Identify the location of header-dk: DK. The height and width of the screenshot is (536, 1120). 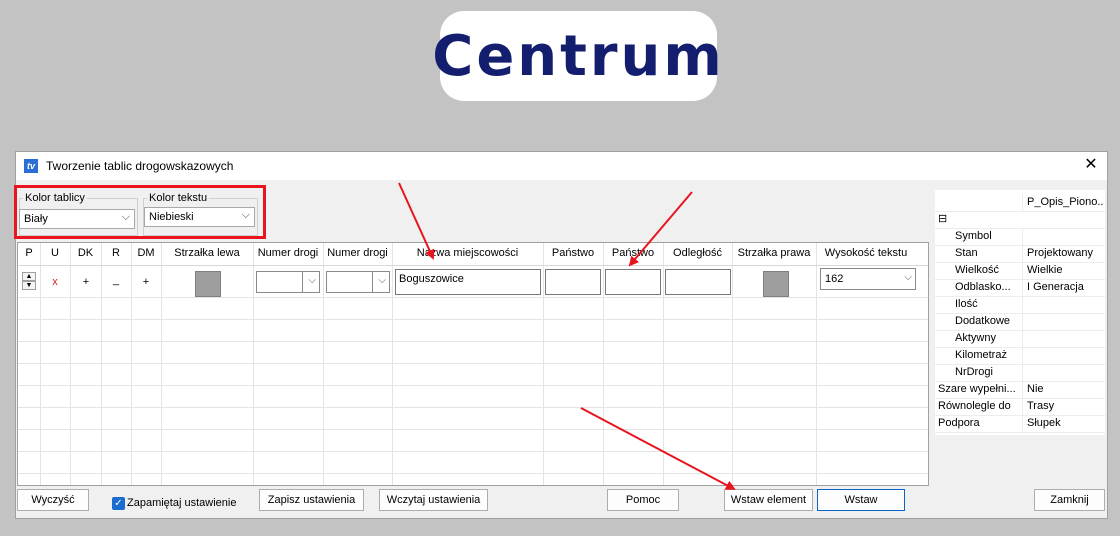
(85, 253).